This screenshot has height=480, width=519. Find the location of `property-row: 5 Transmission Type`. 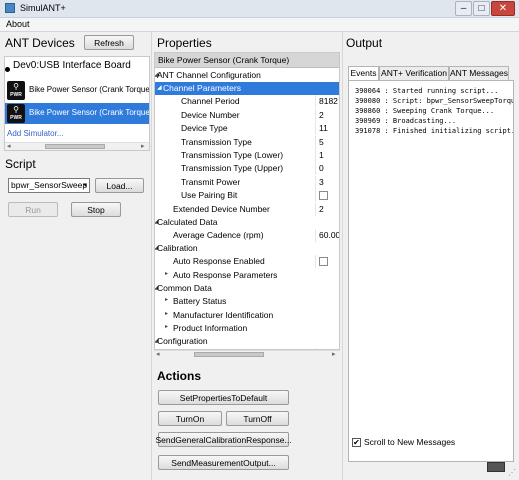

property-row: 5 Transmission Type is located at coordinates (247, 142).